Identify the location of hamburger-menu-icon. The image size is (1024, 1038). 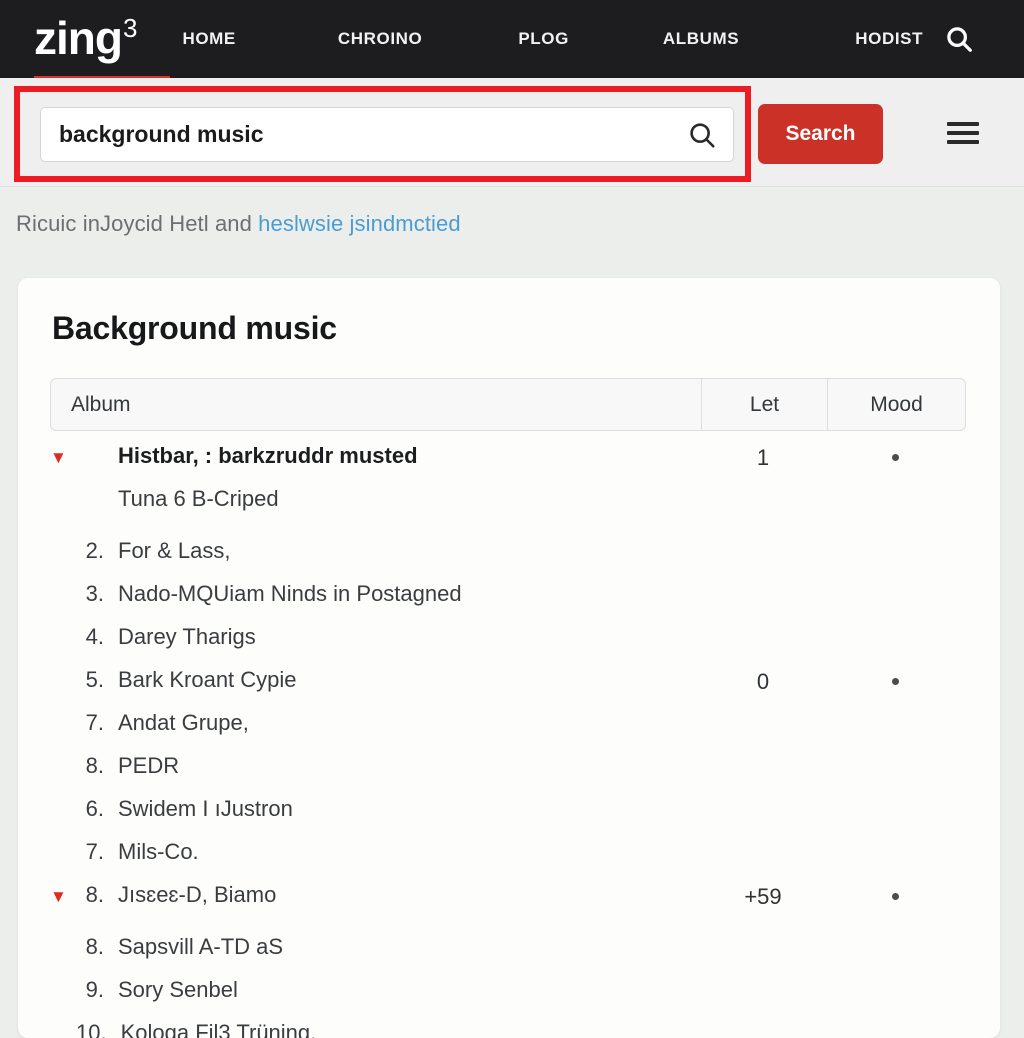
(963, 133).